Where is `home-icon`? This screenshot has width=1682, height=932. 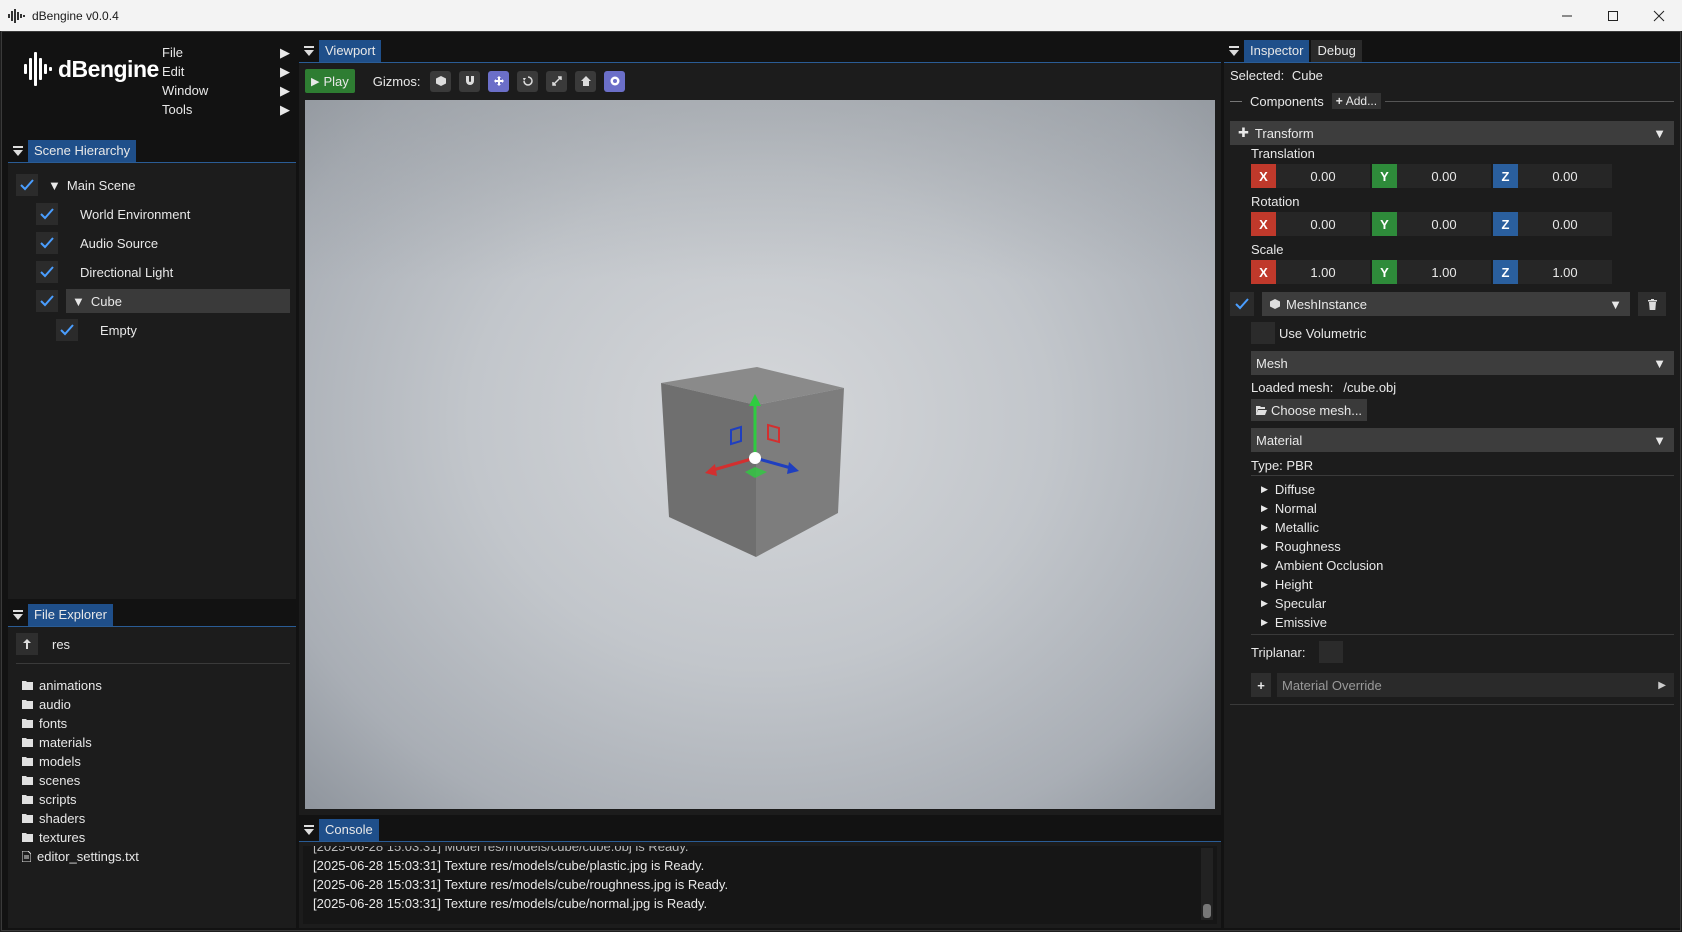 home-icon is located at coordinates (586, 81).